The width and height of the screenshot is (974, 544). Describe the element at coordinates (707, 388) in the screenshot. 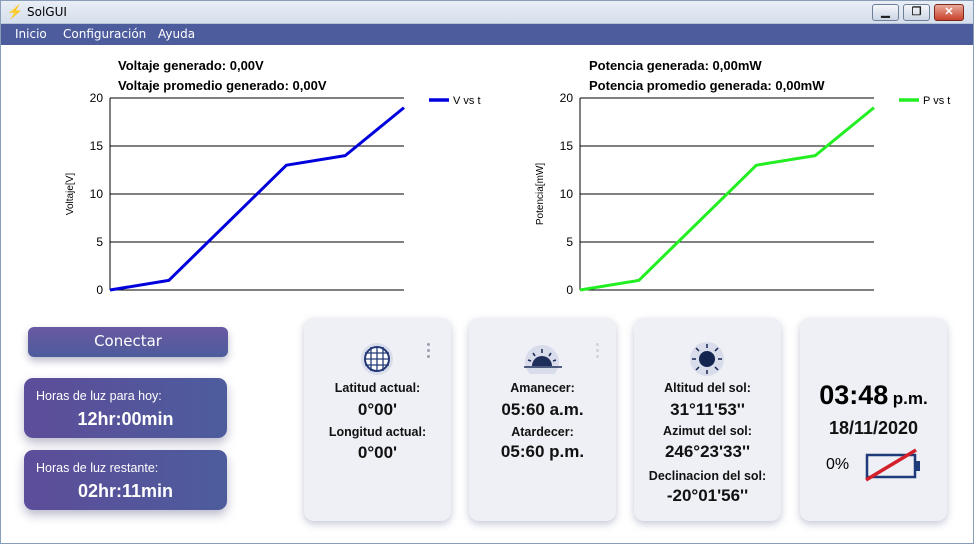

I see `altitude-label: Altitud del sol:` at that location.